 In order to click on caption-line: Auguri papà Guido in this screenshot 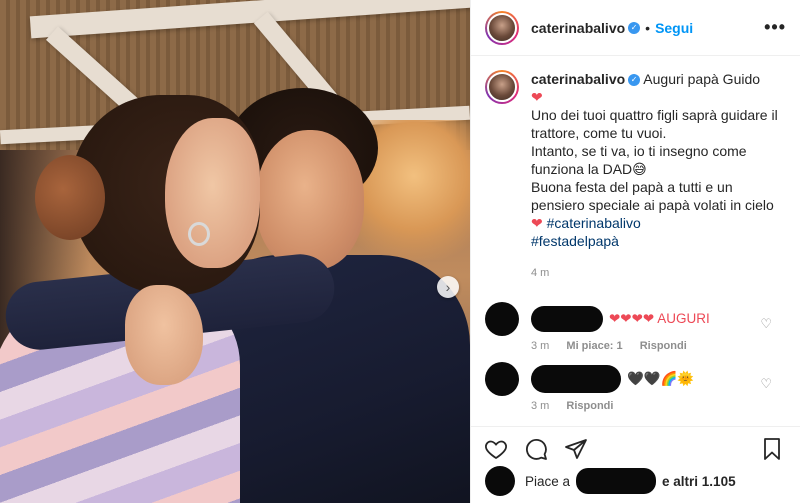, I will do `click(702, 79)`.